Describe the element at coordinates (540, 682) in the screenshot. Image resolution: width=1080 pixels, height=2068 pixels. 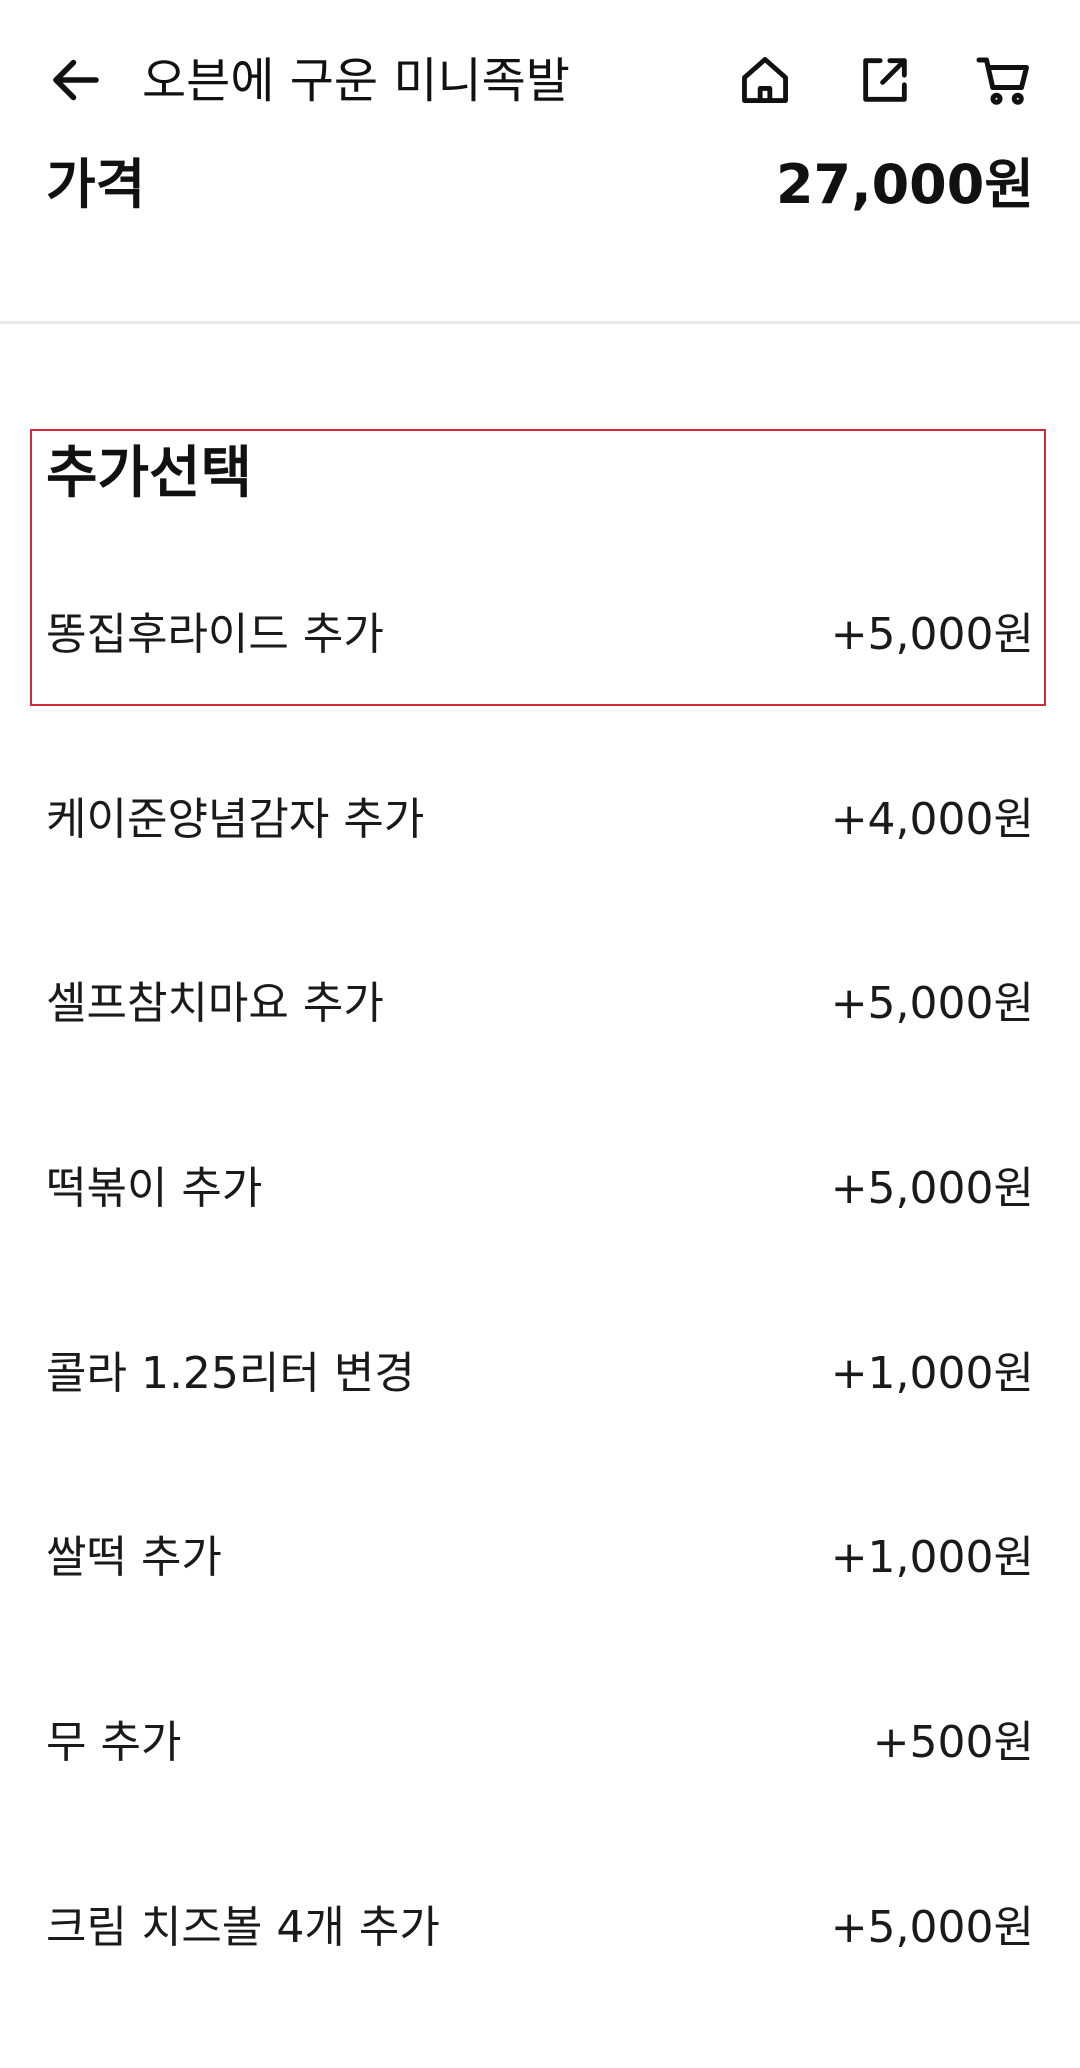
I see `option-item: 똥집후라이드 추가 +5,000원` at that location.